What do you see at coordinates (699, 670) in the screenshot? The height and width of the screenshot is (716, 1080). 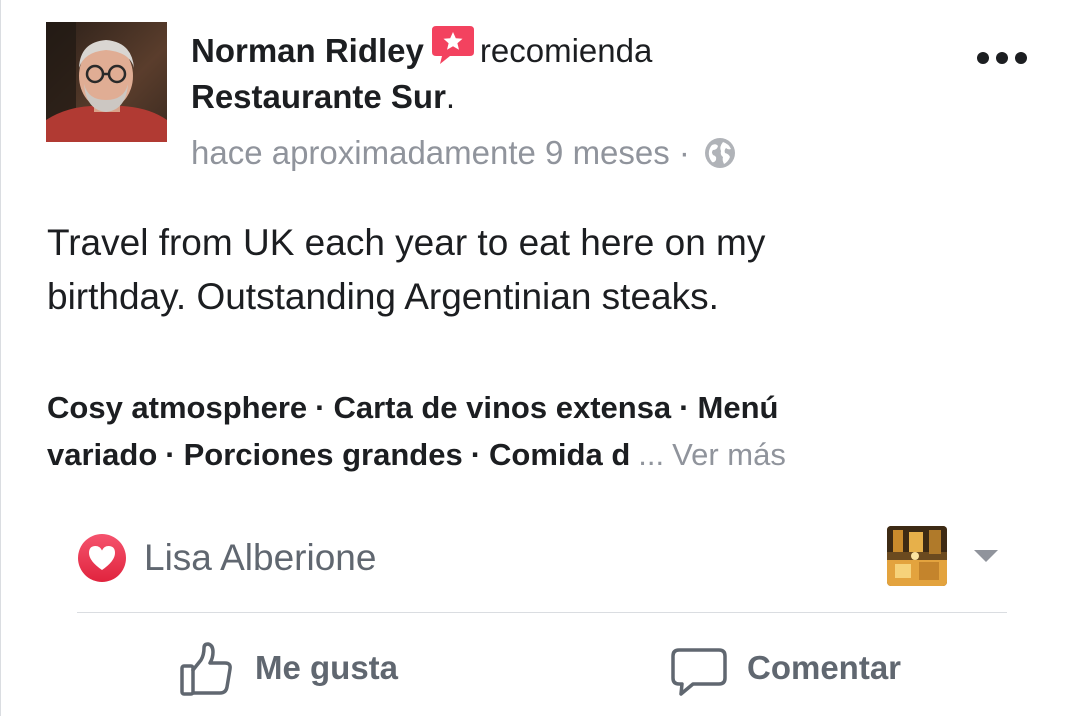 I see `speech-bubble-icon` at bounding box center [699, 670].